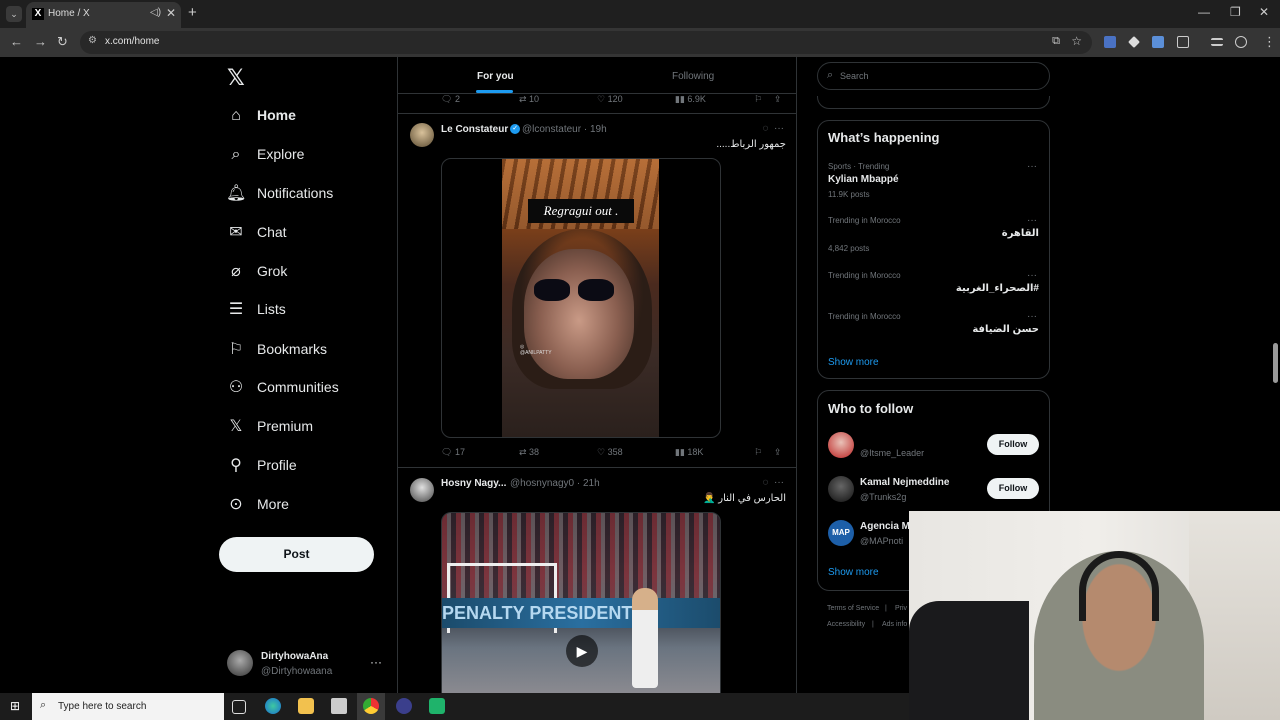 Image resolution: width=1280 pixels, height=720 pixels. Describe the element at coordinates (306, 311) in the screenshot. I see `nav-lists: ☰ Lists` at that location.